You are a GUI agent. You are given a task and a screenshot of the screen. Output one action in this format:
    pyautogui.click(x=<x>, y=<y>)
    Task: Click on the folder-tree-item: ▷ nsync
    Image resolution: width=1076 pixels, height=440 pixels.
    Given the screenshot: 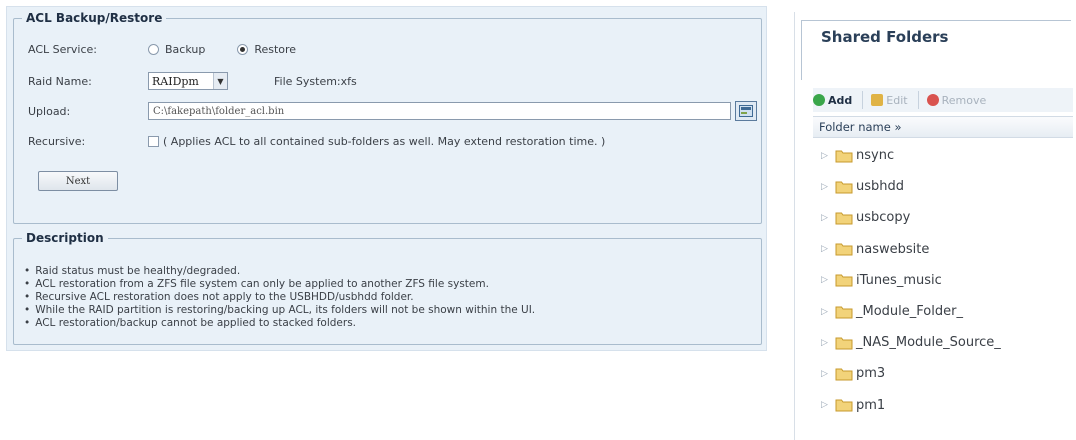 What is the action you would take?
    pyautogui.click(x=943, y=155)
    